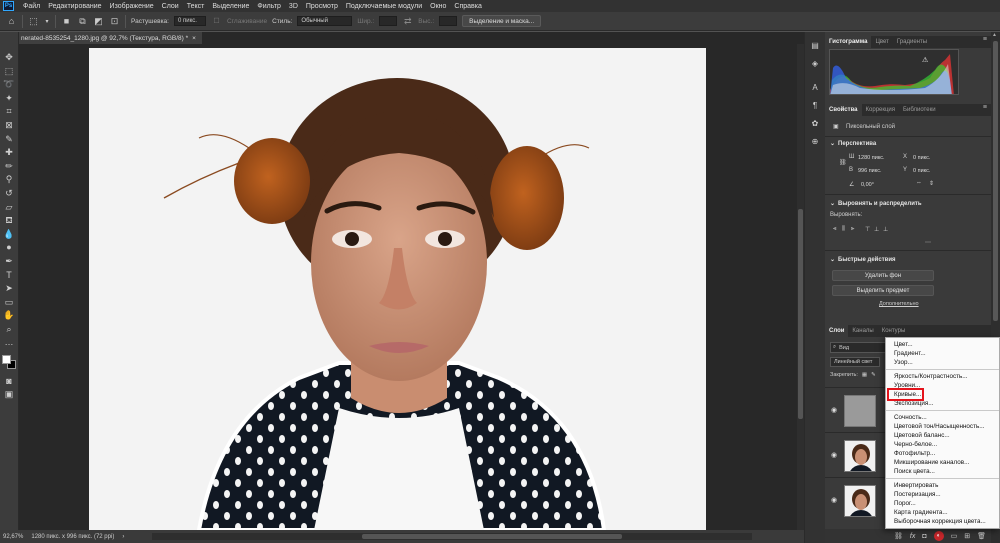 The image size is (1000, 543). What do you see at coordinates (9, 394) in the screenshot?
I see `screen-mode-icon: ▣` at bounding box center [9, 394].